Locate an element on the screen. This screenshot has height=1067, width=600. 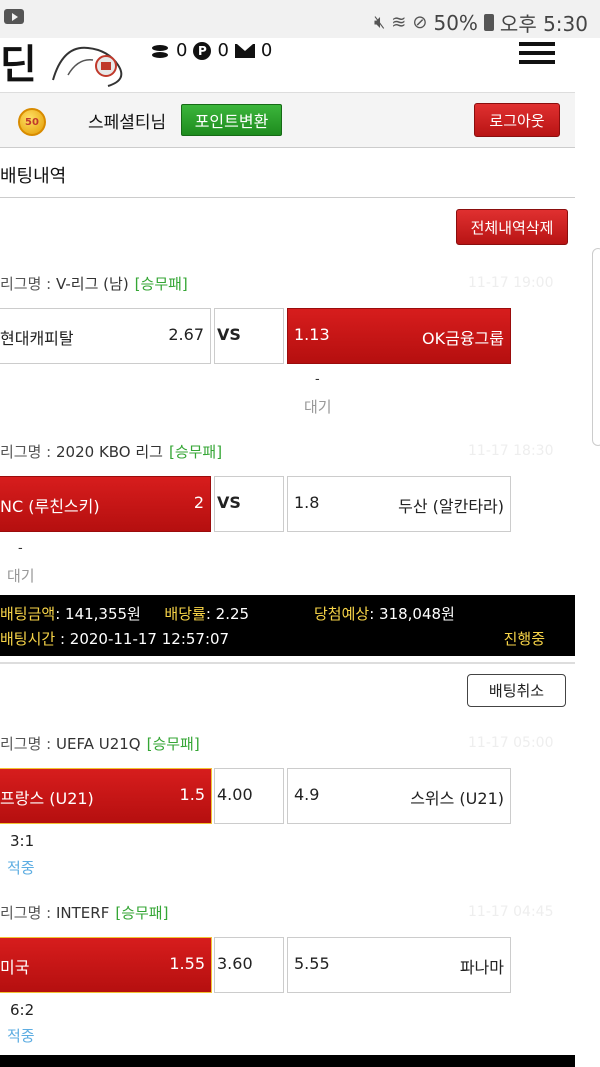
amount-label: 배팅금액 is located at coordinates (28, 614).